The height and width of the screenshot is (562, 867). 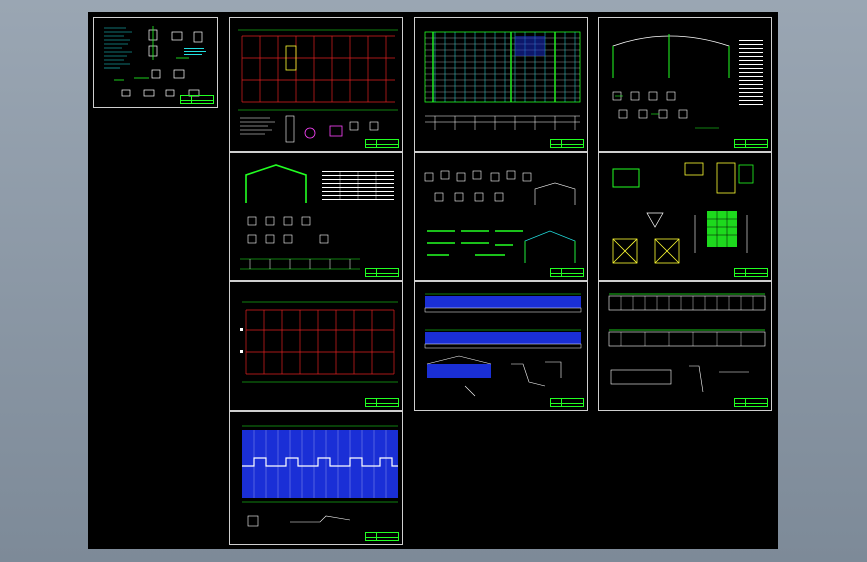 I want to click on drawing-sheet-elevation-blue, so click(x=501, y=346).